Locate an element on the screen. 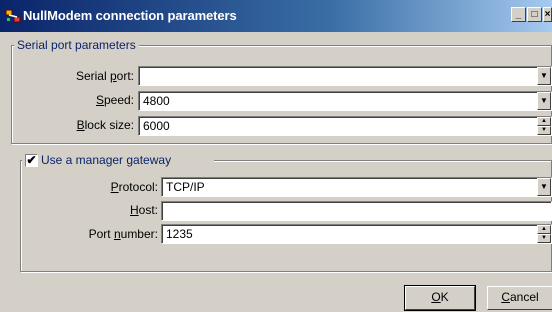 The height and width of the screenshot is (312, 552). checkmark-icon: ✔ is located at coordinates (31, 160).